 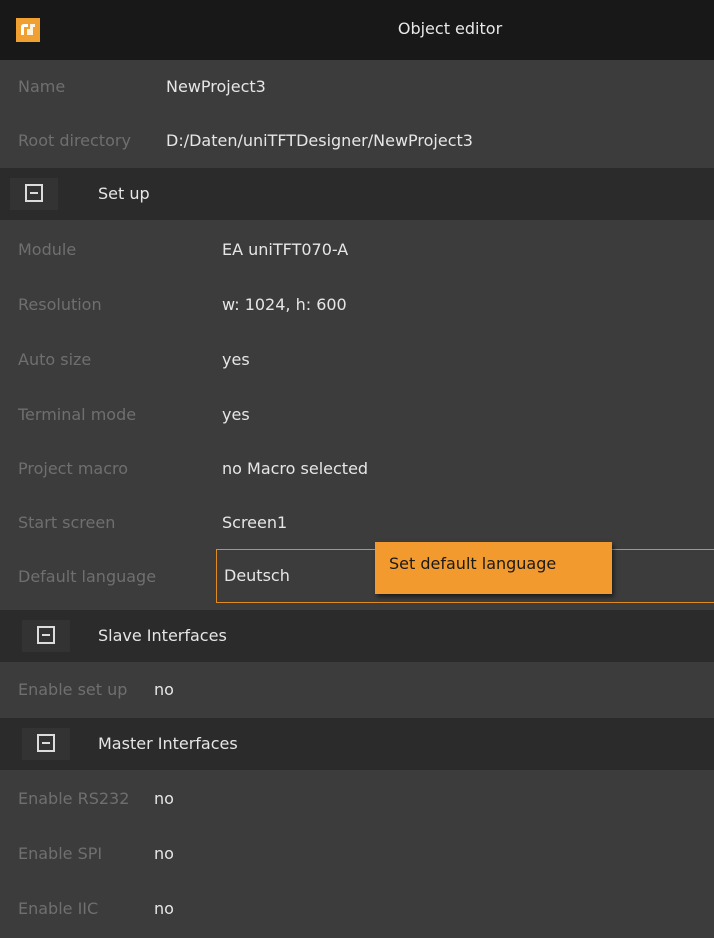 I want to click on enable-spi-label: Enable SPI, so click(x=60, y=853).